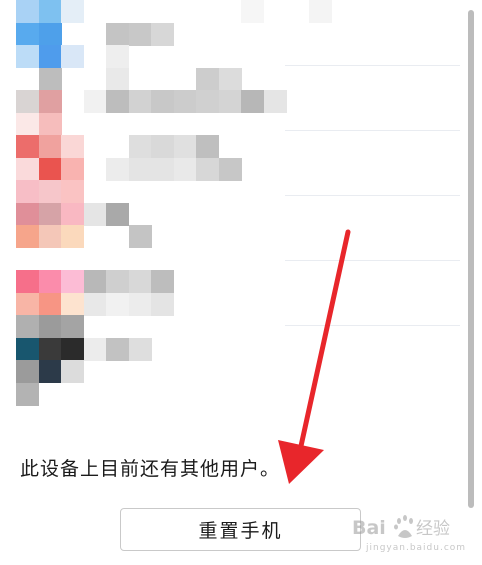 The height and width of the screenshot is (565, 482). What do you see at coordinates (150, 469) in the screenshot?
I see `other-users-message: 此设备上目前还有其他用户。` at bounding box center [150, 469].